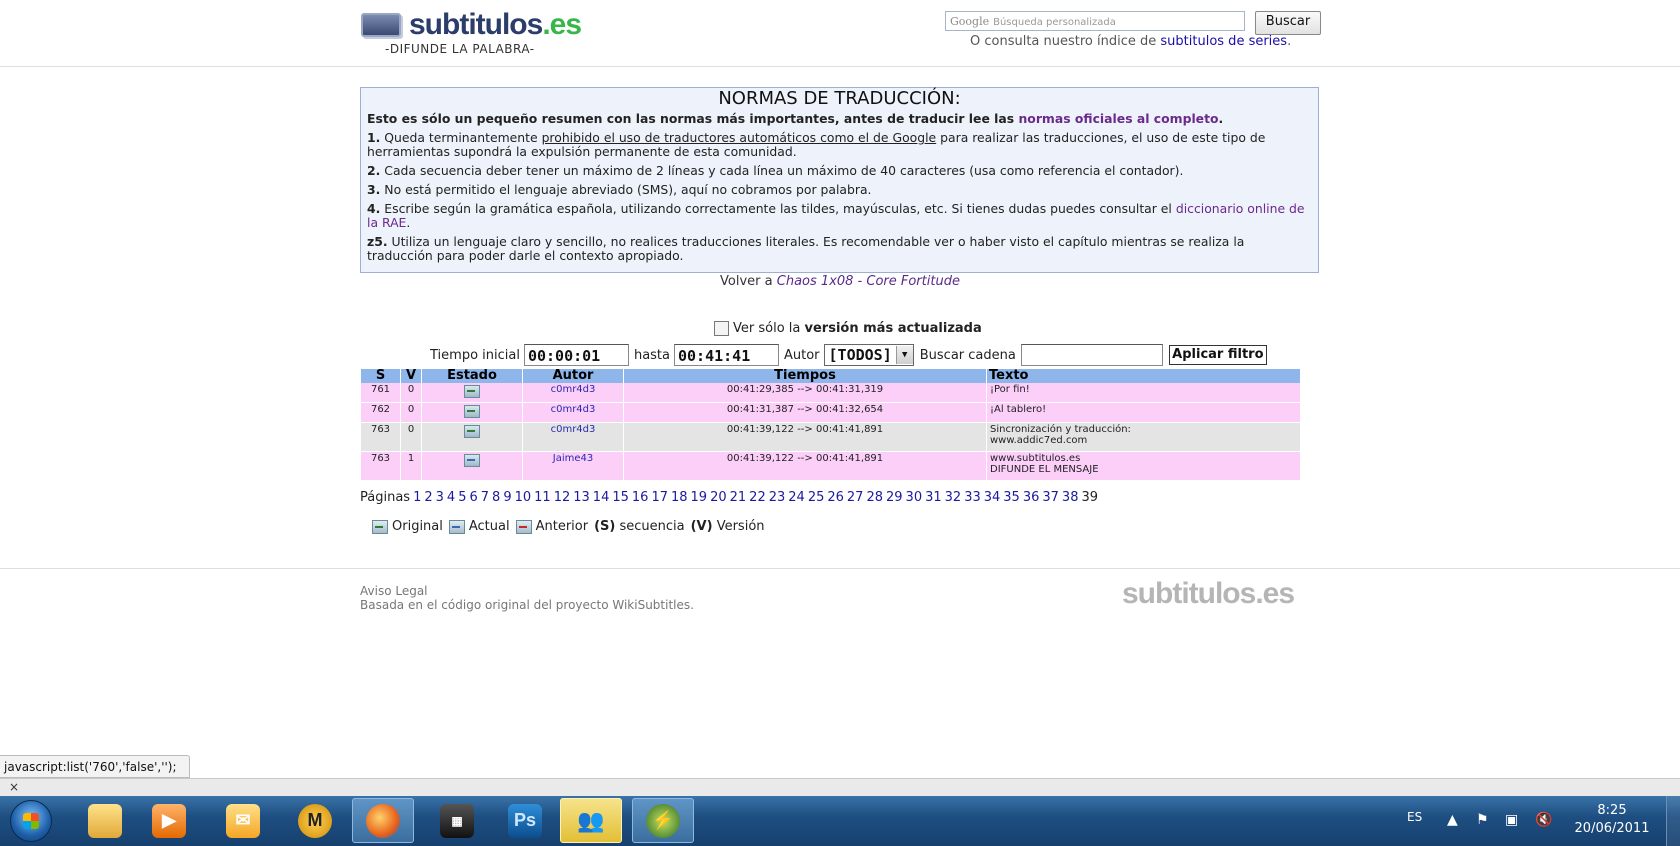 This screenshot has height=846, width=1680. I want to click on page-link: 2, so click(428, 497).